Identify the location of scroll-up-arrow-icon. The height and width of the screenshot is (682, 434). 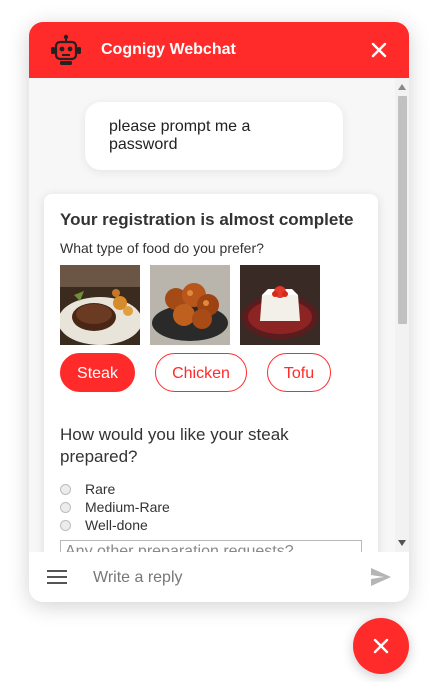
(402, 87).